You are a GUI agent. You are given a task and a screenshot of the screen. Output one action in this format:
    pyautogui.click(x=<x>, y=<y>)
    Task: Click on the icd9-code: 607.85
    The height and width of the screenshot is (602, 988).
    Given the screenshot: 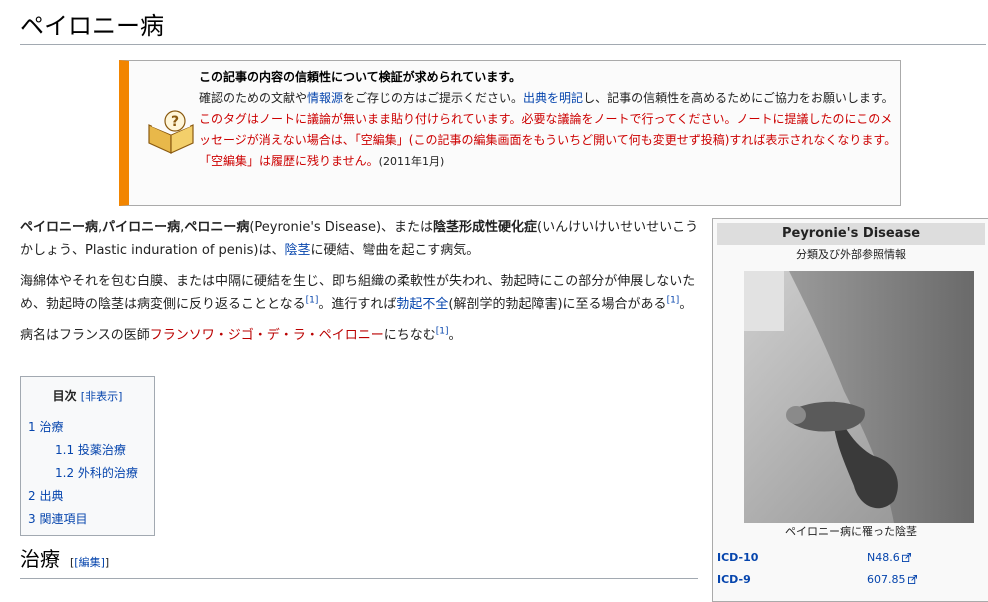 What is the action you would take?
    pyautogui.click(x=886, y=579)
    